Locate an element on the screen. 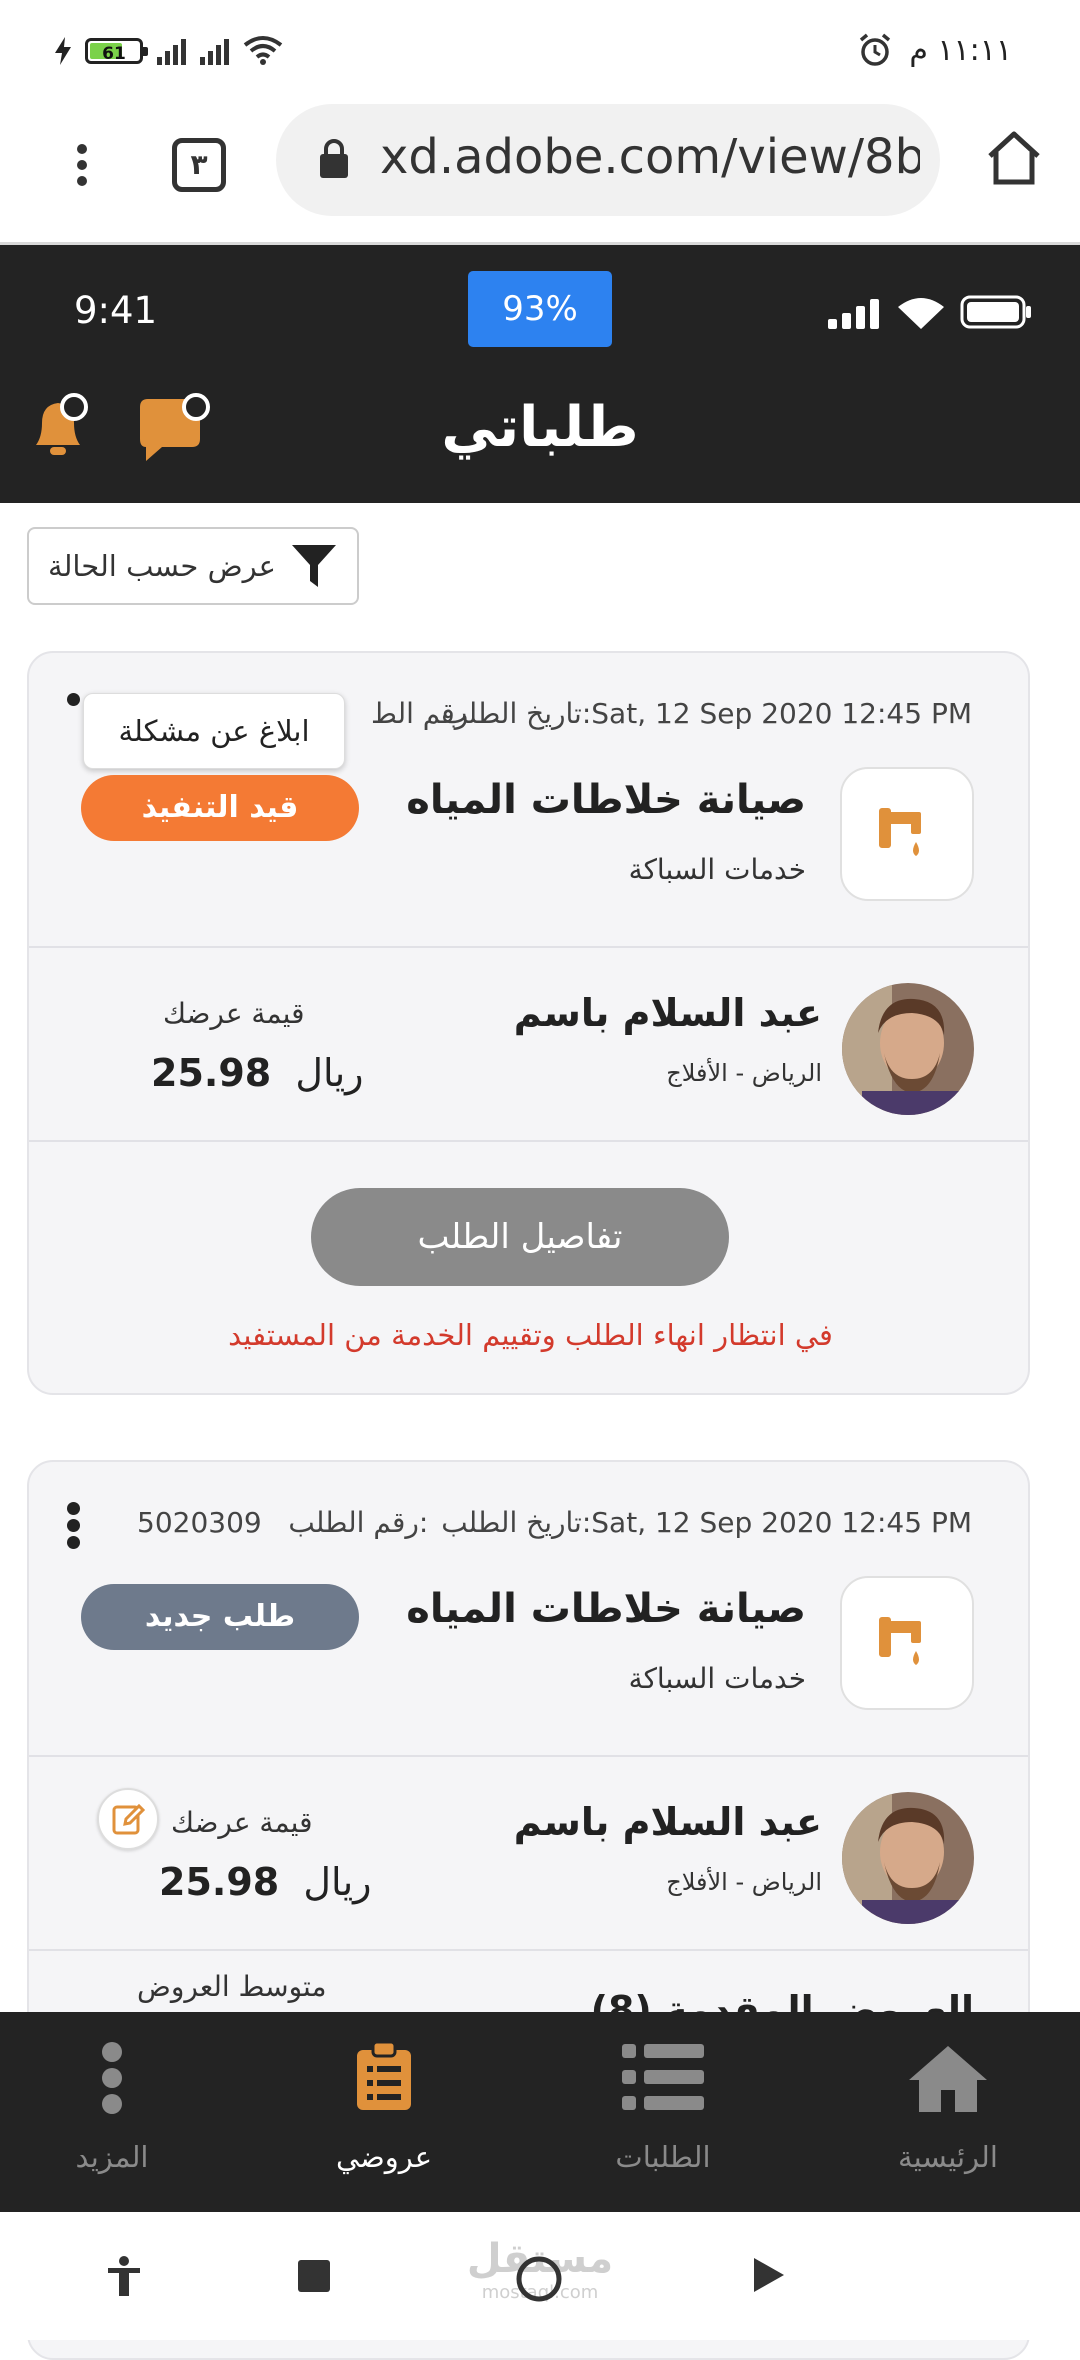  nav-item-more: المزيد is located at coordinates (112, 2112).